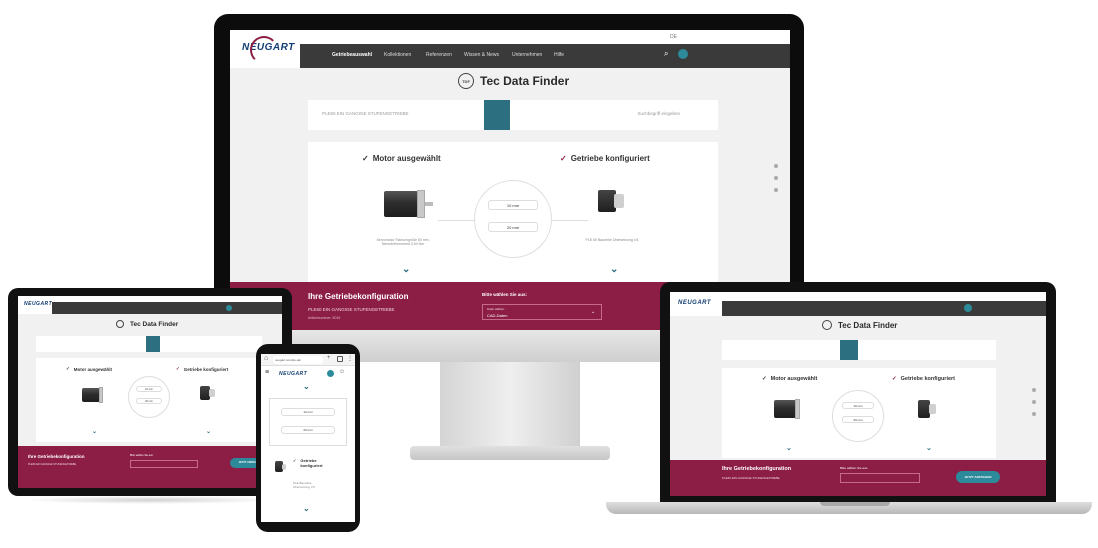 The image size is (1098, 548). Describe the element at coordinates (167, 308) in the screenshot. I see `tablet-nav-bar` at that location.